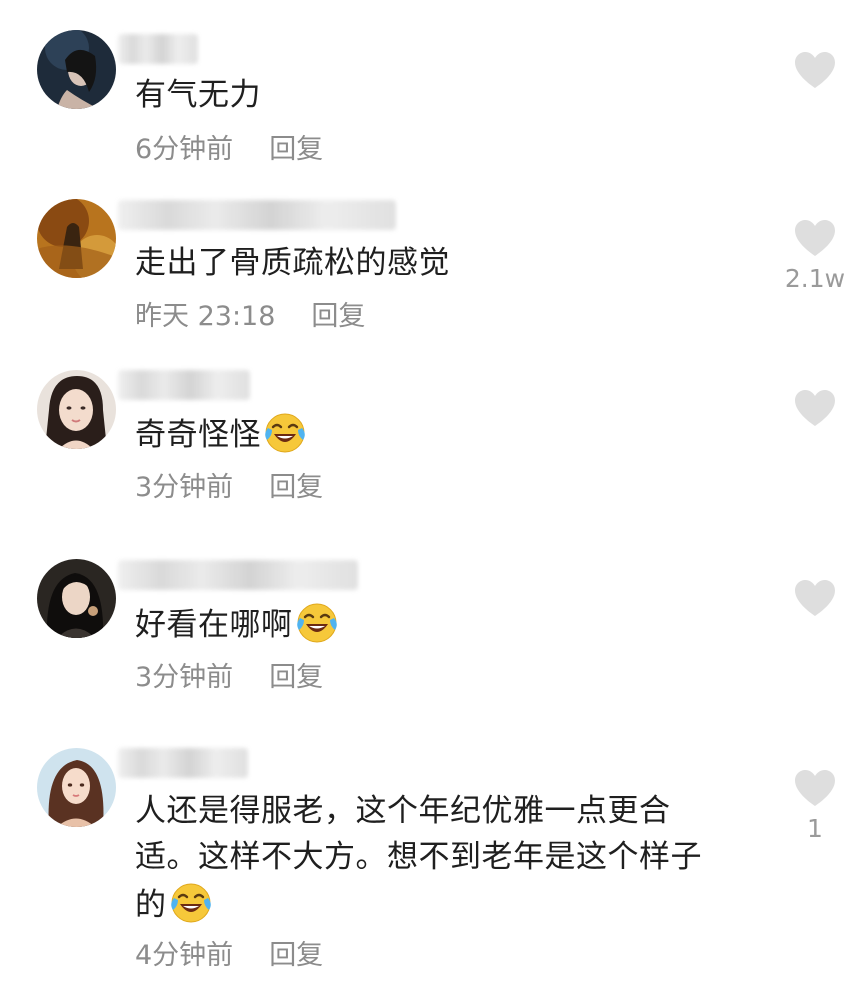 This screenshot has width=868, height=1000. I want to click on comment-text: 人还是得服老，这个年纪优雅一点更合 适。这样不大方。想不到老年是这个样子 的, so click(418, 858).